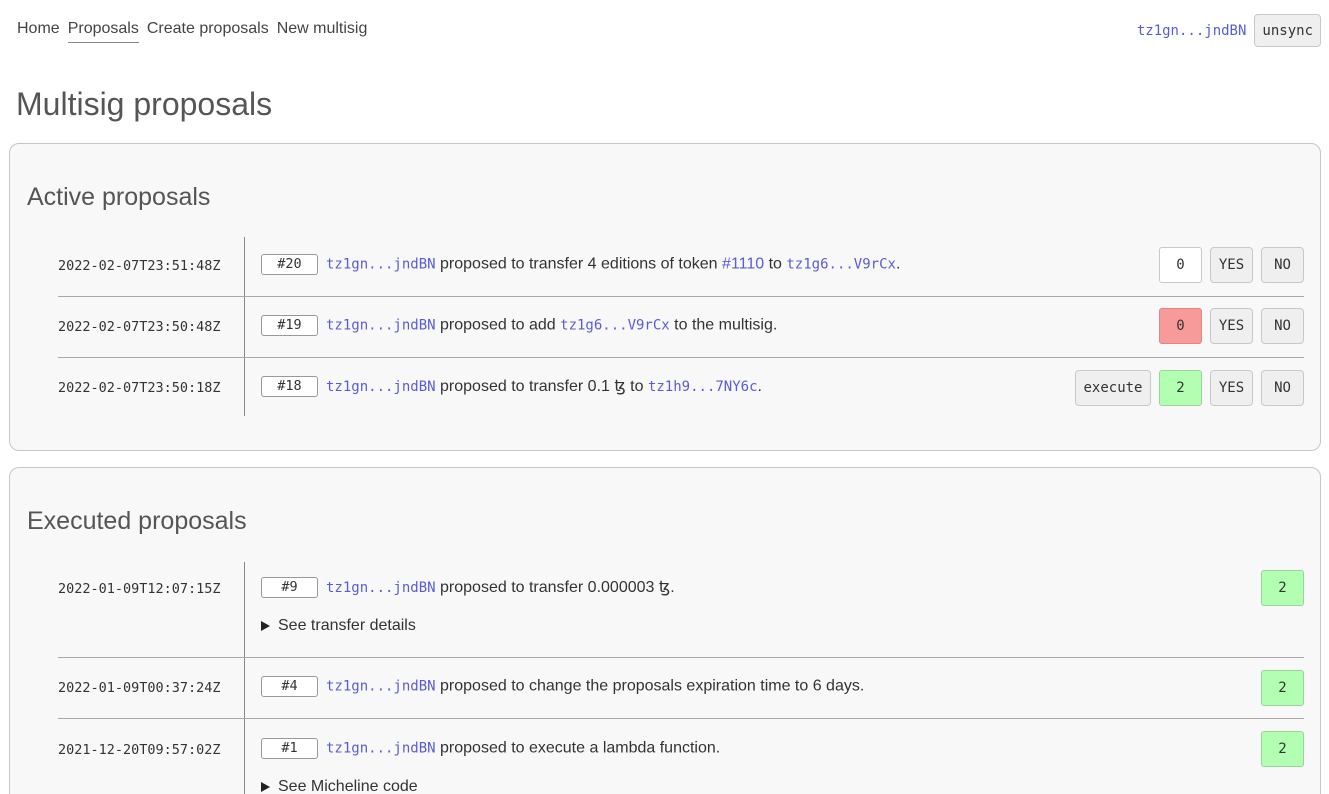 This screenshot has width=1329, height=794. Describe the element at coordinates (289, 588) in the screenshot. I see `proposal-id: #9` at that location.